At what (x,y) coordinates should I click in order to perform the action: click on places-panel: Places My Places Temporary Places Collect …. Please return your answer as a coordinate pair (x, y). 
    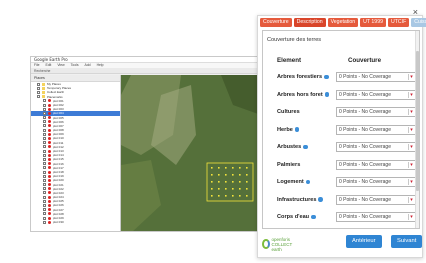
    Looking at the image, I should click on (76, 153).